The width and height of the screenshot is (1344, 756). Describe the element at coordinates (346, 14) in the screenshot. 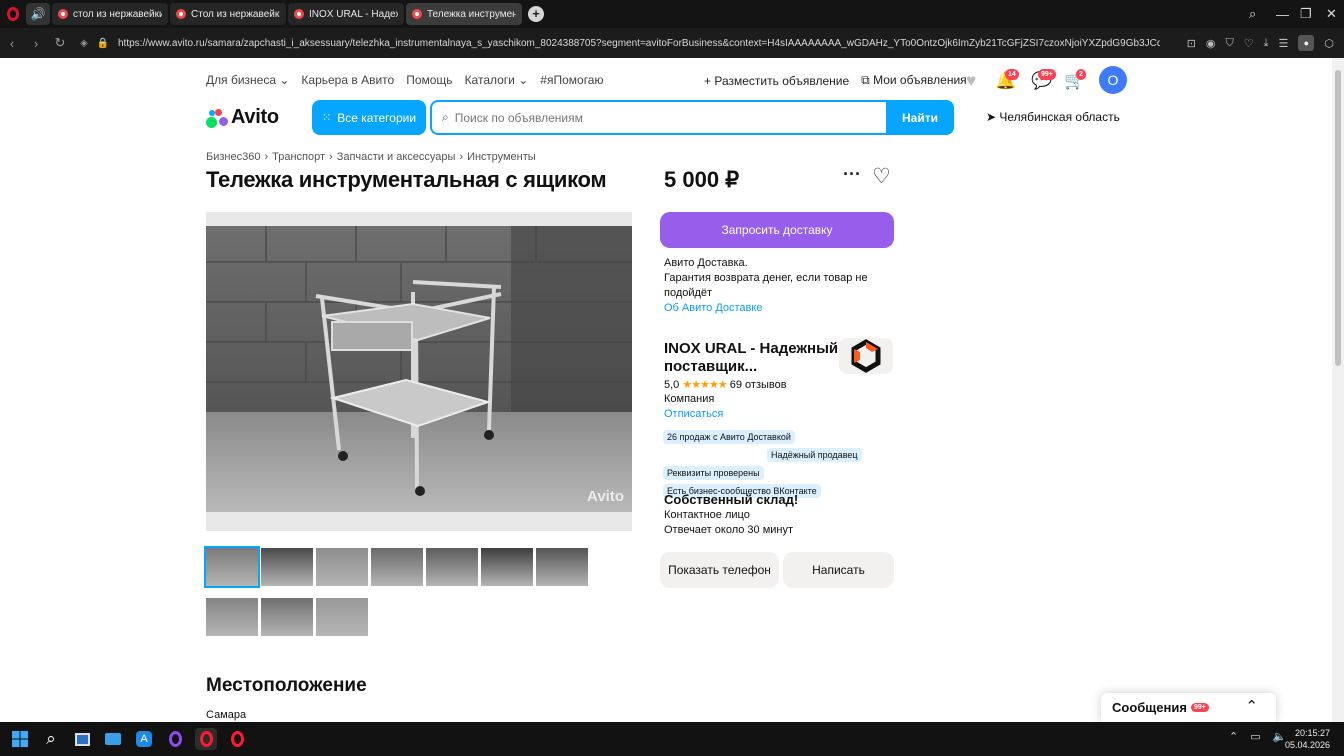

I see `browser-tab: INOX URAL - Надежный п` at that location.